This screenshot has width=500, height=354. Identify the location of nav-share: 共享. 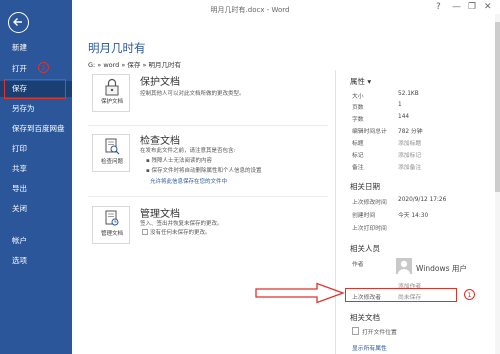
(36, 169).